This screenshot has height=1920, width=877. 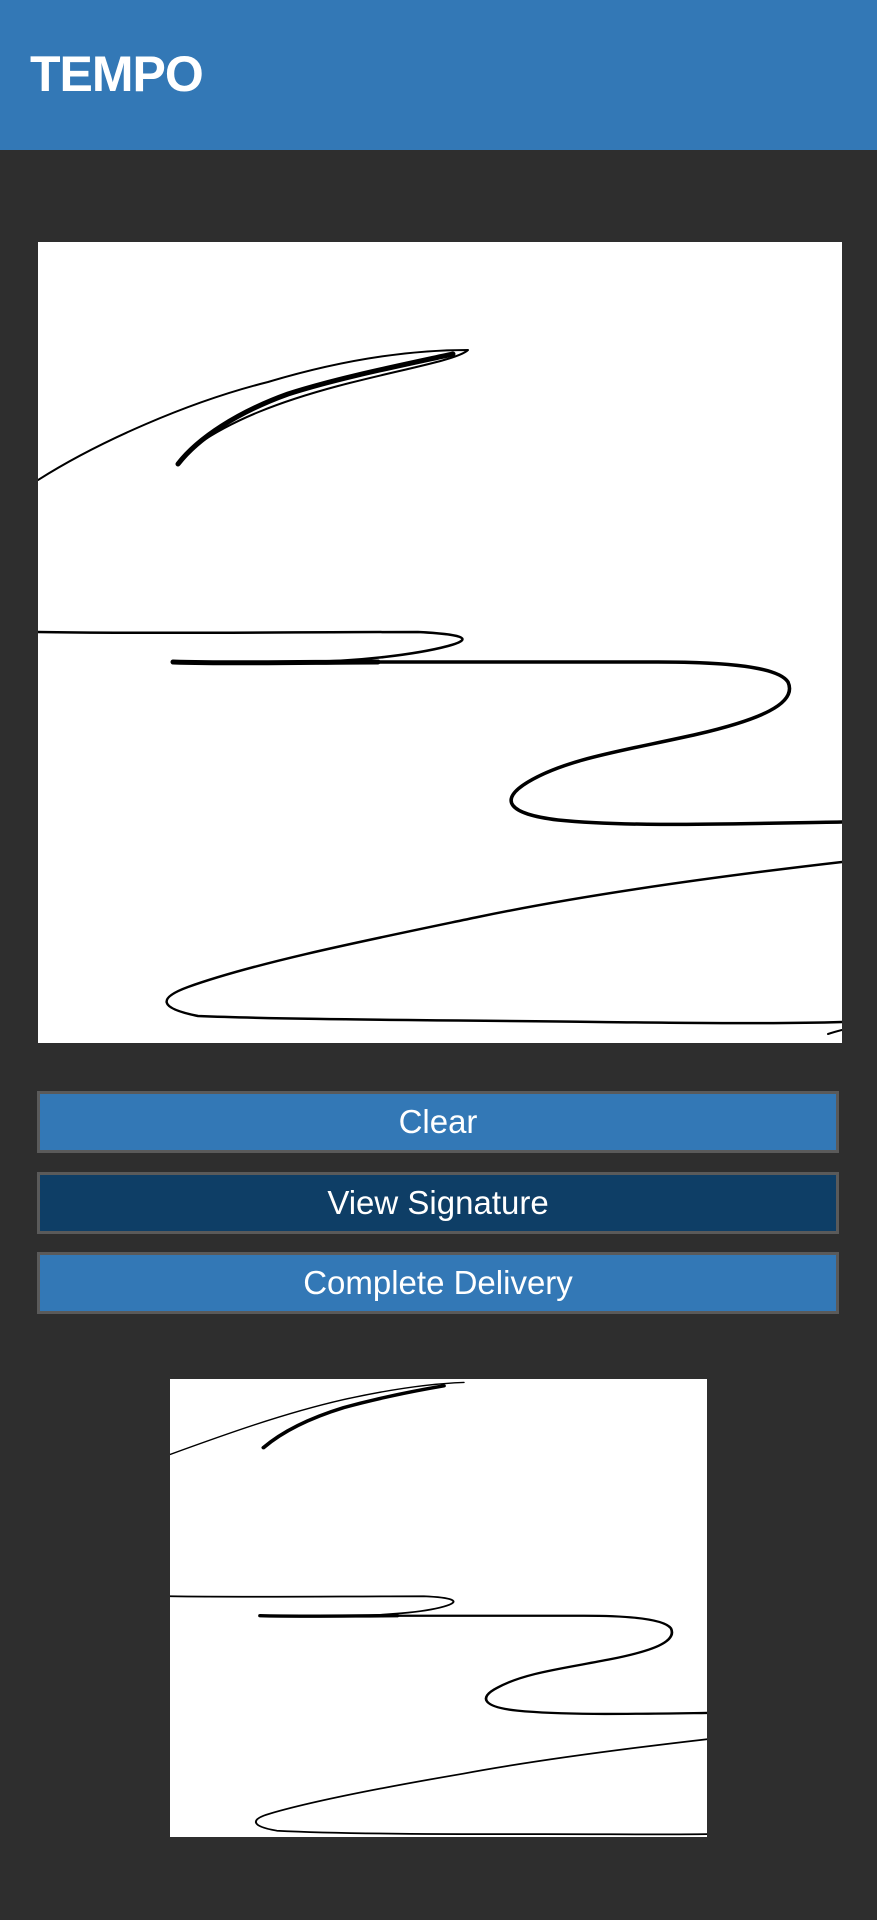 I want to click on signature-preview, so click(x=438, y=1608).